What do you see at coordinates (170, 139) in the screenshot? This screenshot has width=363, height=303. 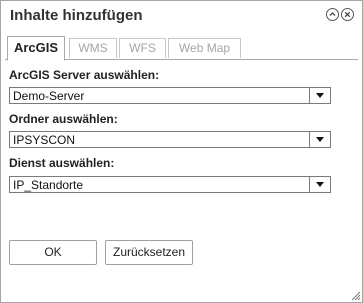 I see `folder-select: IPSYSCON` at bounding box center [170, 139].